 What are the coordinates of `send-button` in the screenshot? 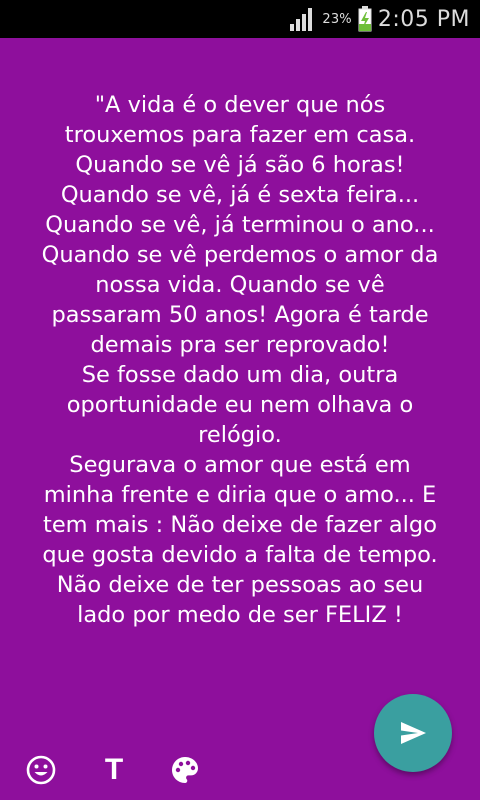 It's located at (413, 733).